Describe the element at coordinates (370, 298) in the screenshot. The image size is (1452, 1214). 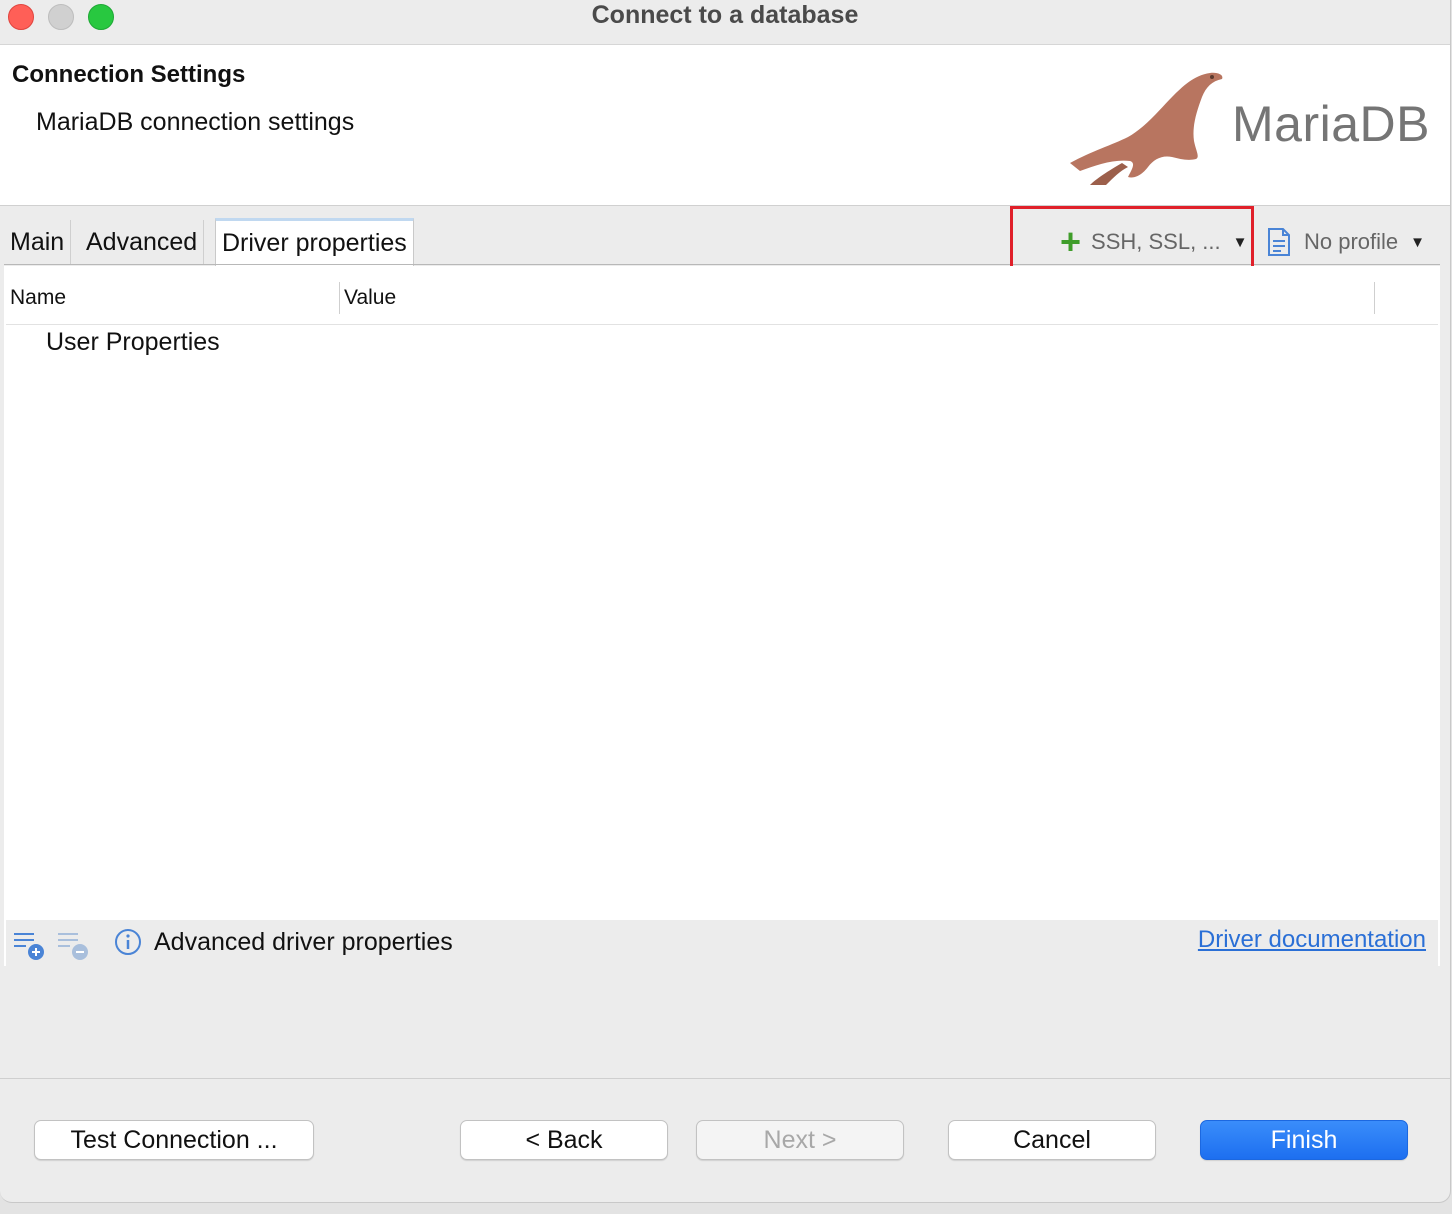
I see `column-header-value: Value` at that location.